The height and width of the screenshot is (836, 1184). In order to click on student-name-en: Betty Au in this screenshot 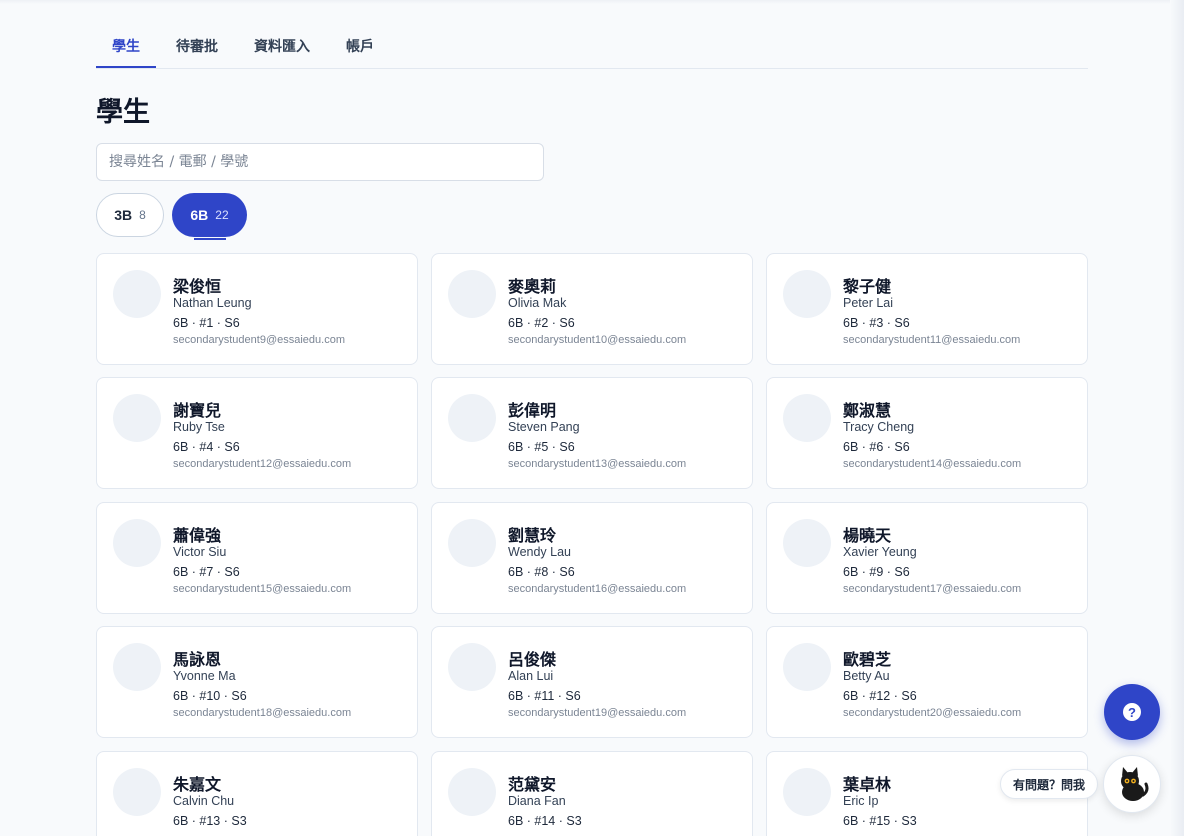, I will do `click(866, 676)`.